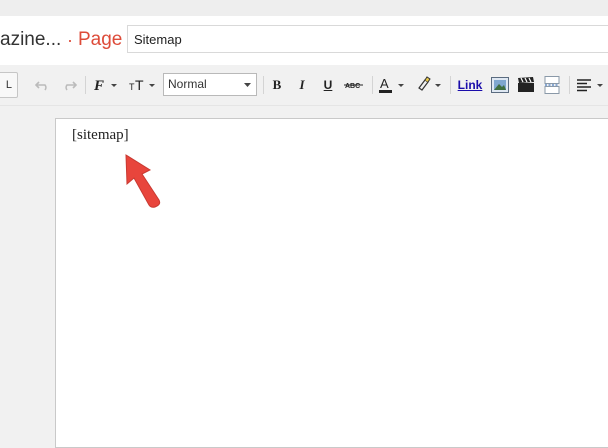 This screenshot has width=608, height=448. Describe the element at coordinates (69, 85) in the screenshot. I see `redo-icon` at that location.